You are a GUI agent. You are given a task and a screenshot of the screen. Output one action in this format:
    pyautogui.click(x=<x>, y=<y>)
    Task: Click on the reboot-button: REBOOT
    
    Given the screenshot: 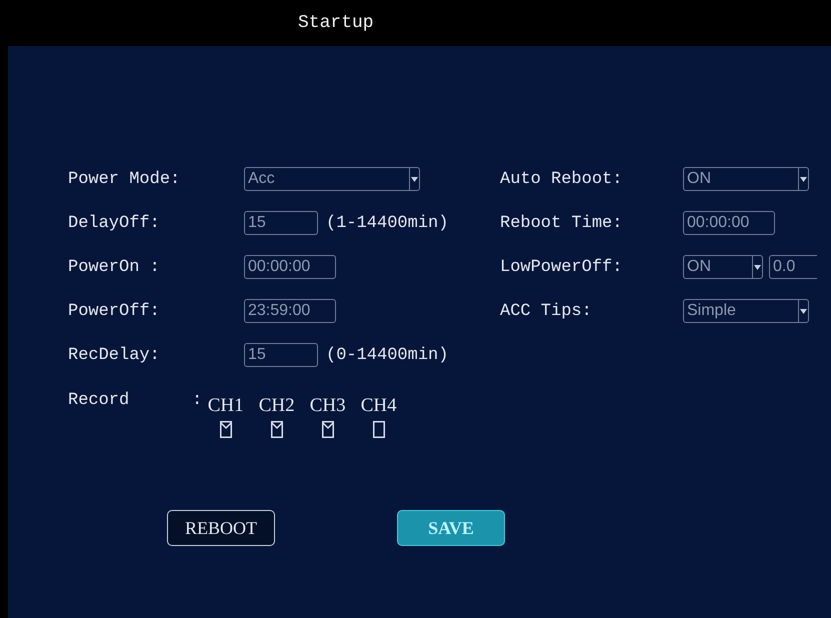 What is the action you would take?
    pyautogui.click(x=221, y=528)
    